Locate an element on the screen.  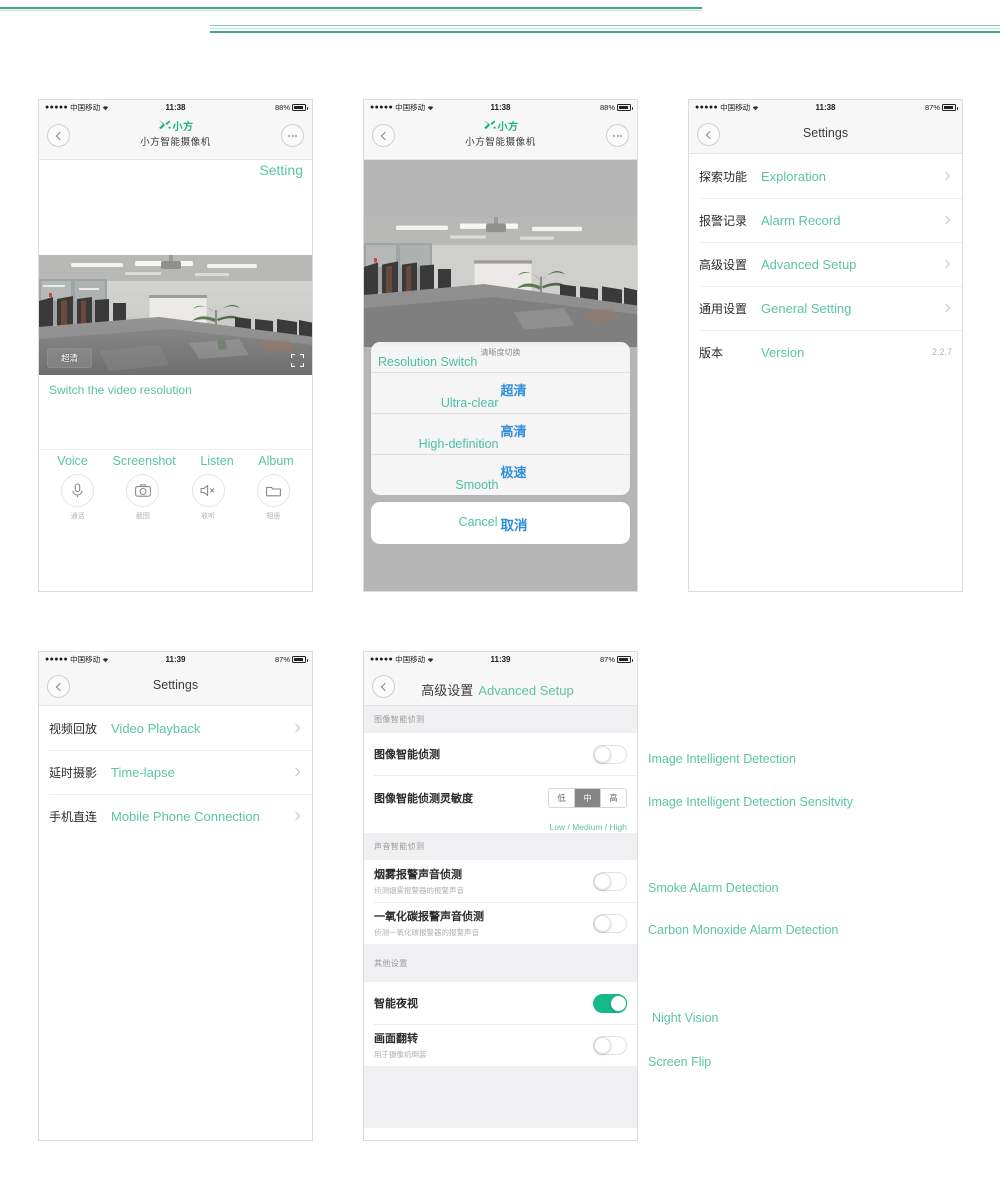
annotation-version: Version is located at coordinates (783, 352).